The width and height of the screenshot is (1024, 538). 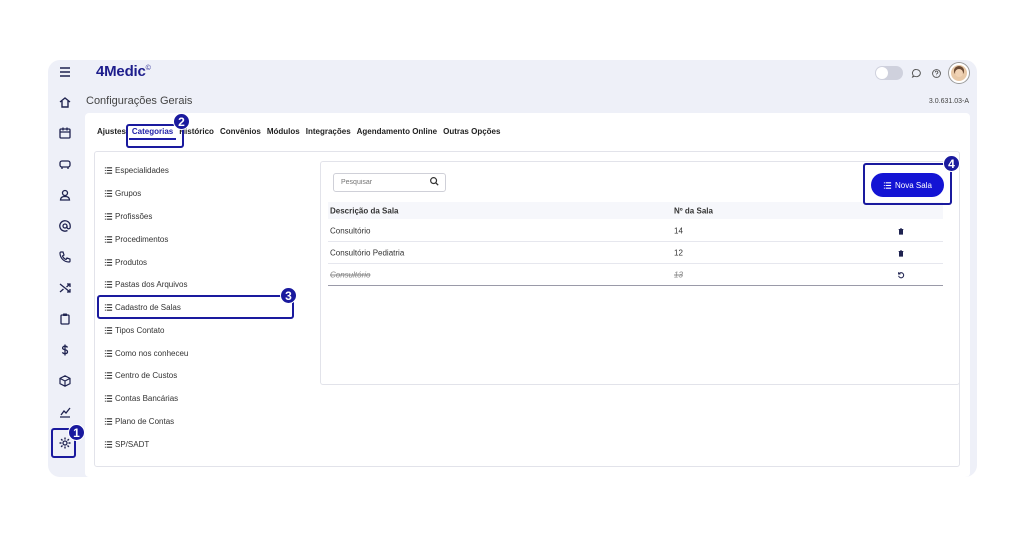 What do you see at coordinates (145, 421) in the screenshot?
I see `category-label: Plano de Contas` at bounding box center [145, 421].